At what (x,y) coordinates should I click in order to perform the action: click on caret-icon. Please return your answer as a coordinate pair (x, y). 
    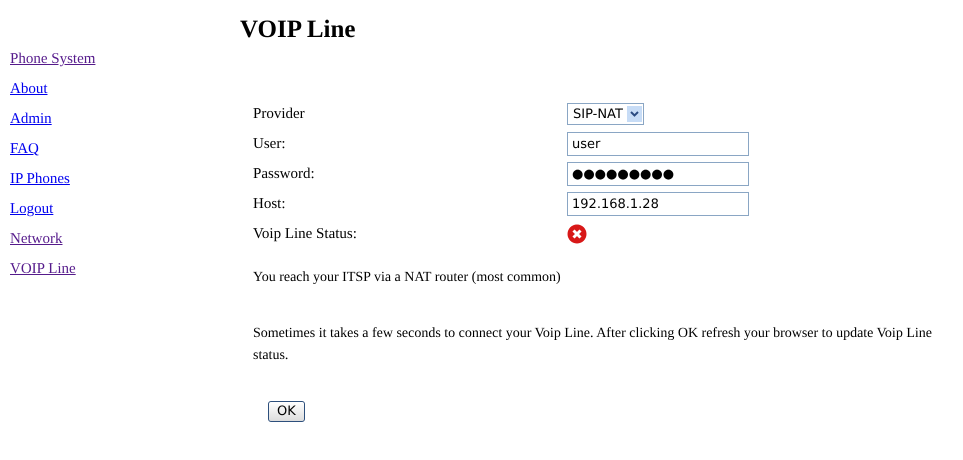
    Looking at the image, I should click on (634, 114).